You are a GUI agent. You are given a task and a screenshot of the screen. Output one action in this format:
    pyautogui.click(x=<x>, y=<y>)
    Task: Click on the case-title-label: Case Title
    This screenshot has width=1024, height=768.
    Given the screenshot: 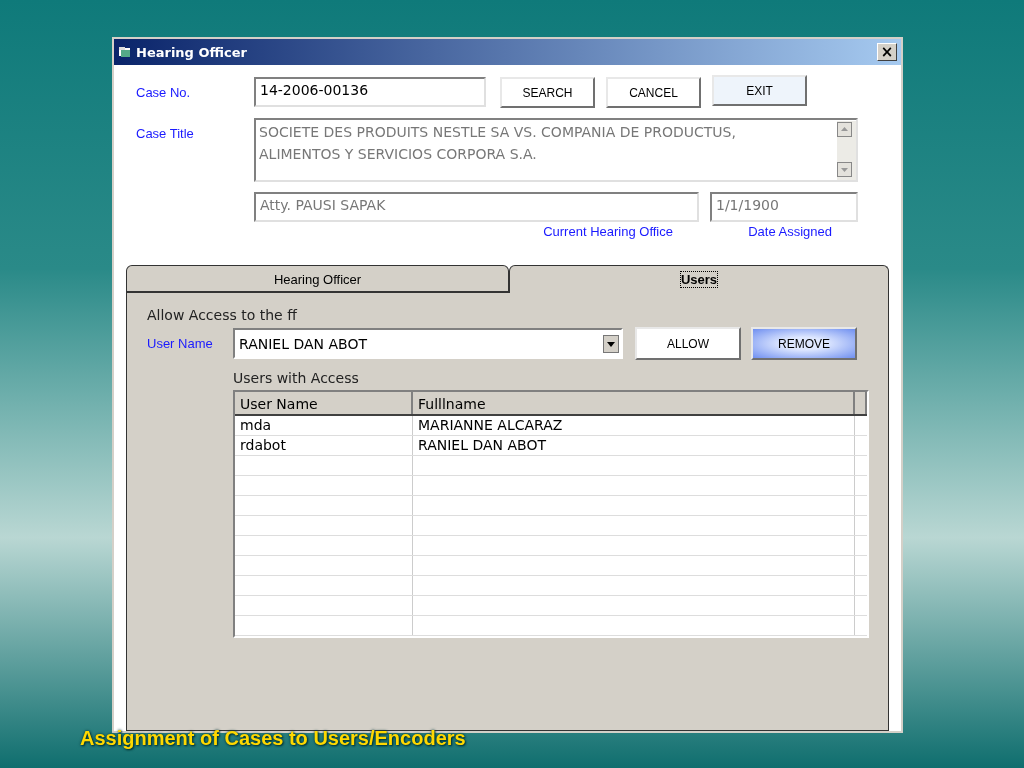 What is the action you would take?
    pyautogui.click(x=165, y=133)
    